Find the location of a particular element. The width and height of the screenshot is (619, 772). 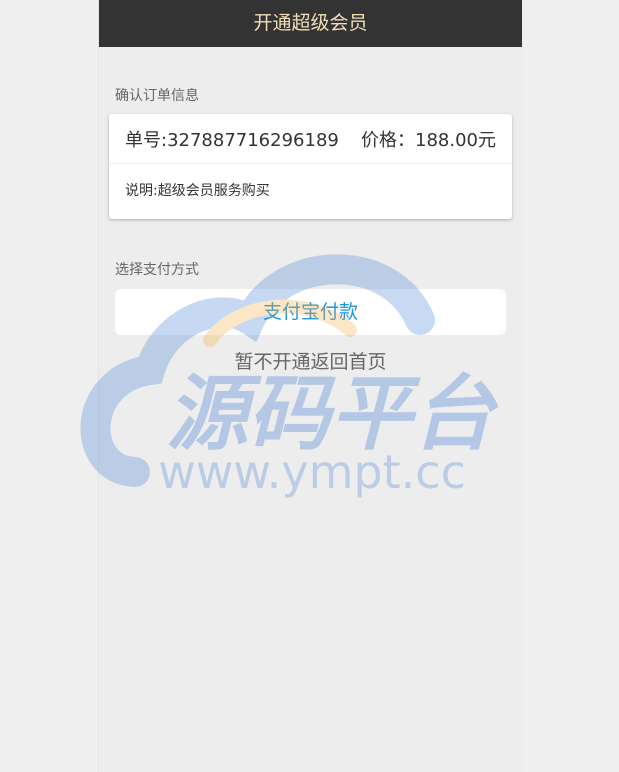

page-header: 开通超级会员 is located at coordinates (310, 23).